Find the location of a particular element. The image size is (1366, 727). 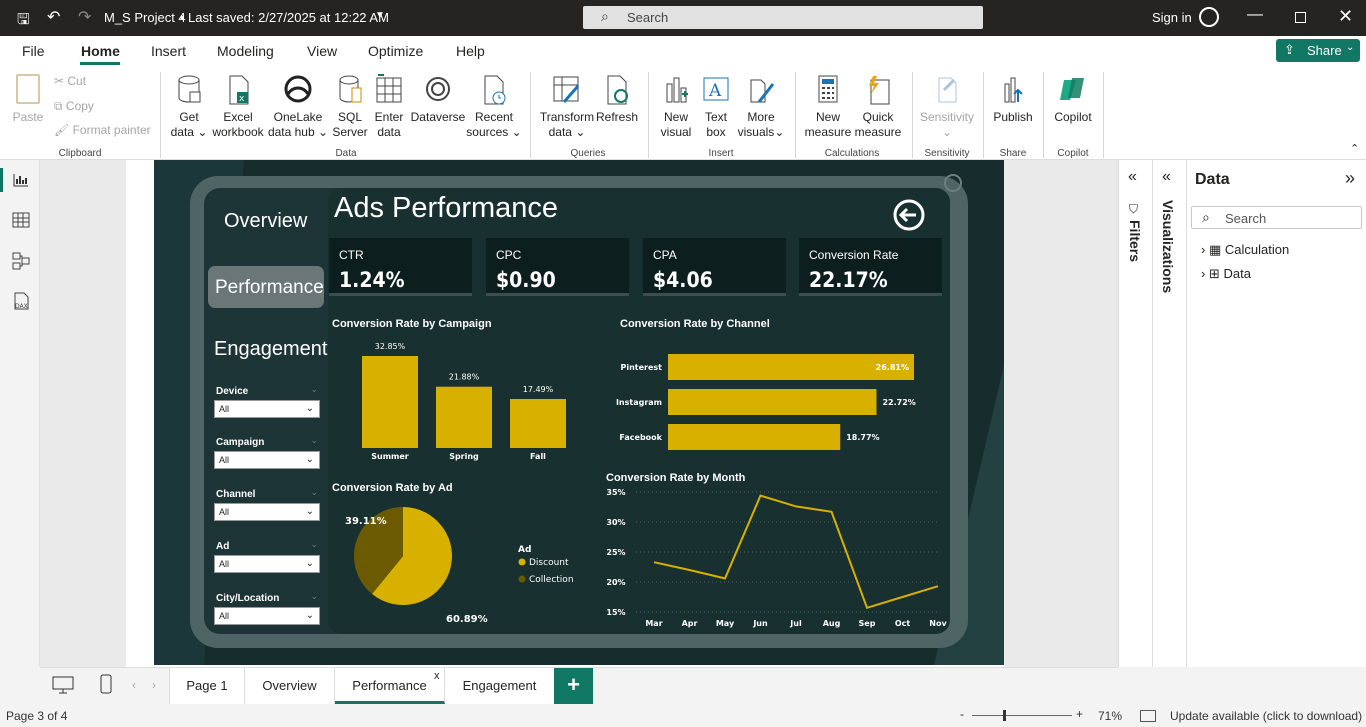

expand-visualizations-icon: « is located at coordinates (1166, 177).